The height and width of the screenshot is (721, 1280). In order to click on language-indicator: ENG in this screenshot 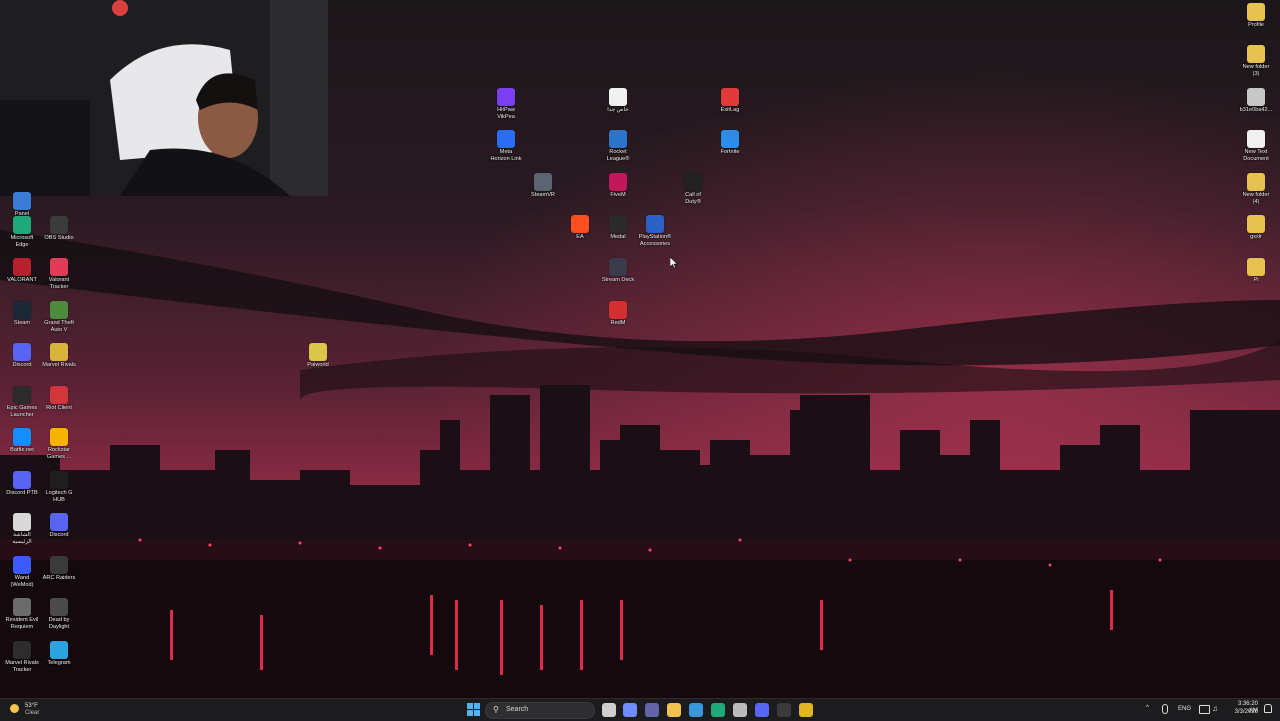, I will do `click(1184, 709)`.